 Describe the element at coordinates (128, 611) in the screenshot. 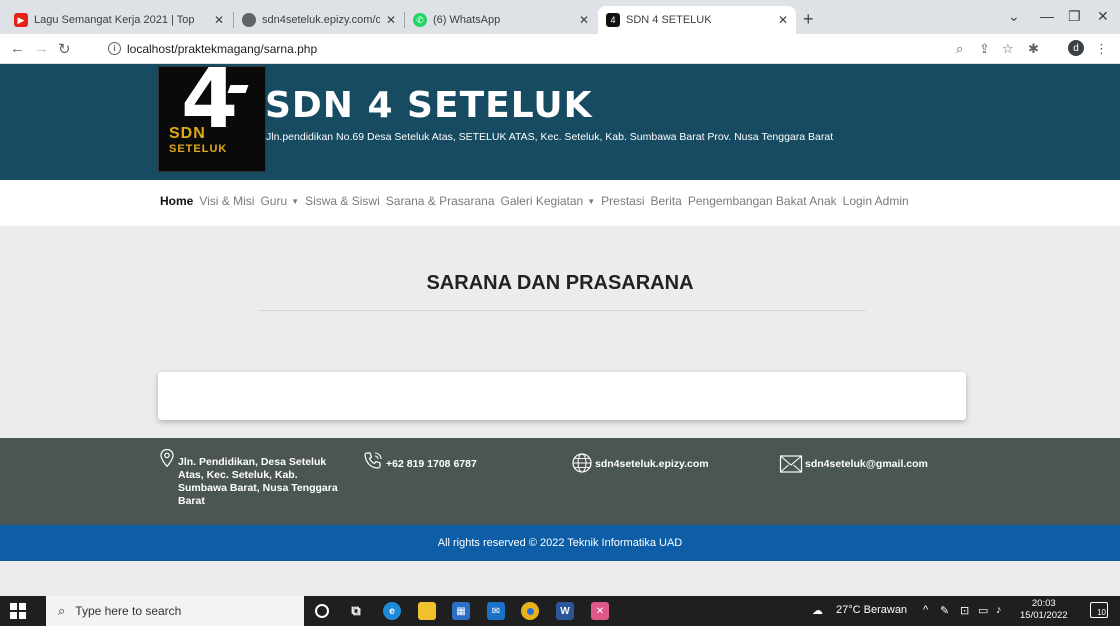

I see `taskbar-search-placeholder: Type here to search` at that location.